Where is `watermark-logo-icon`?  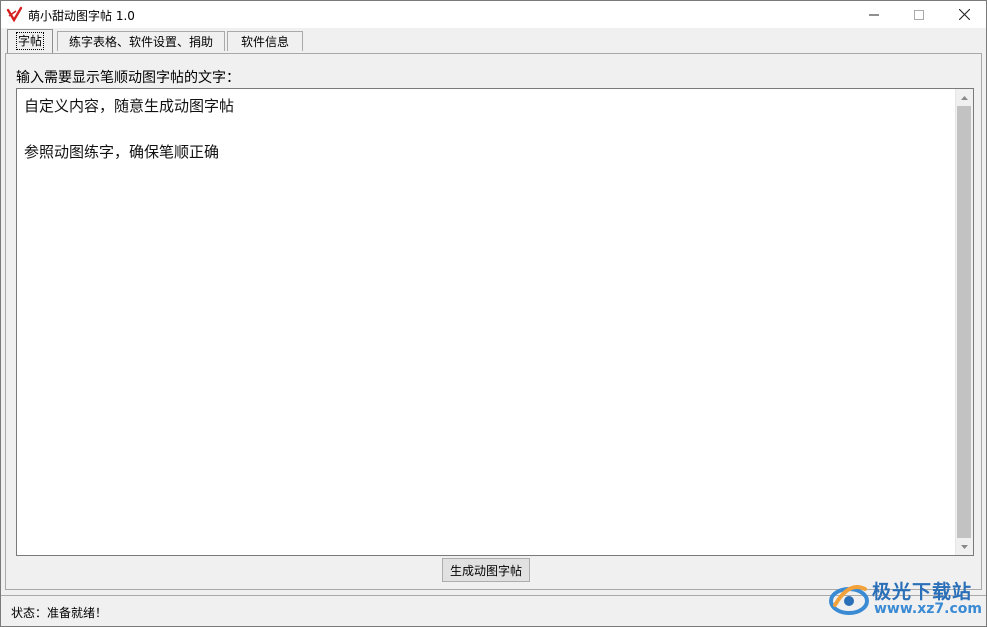
watermark-logo-icon is located at coordinates (849, 600).